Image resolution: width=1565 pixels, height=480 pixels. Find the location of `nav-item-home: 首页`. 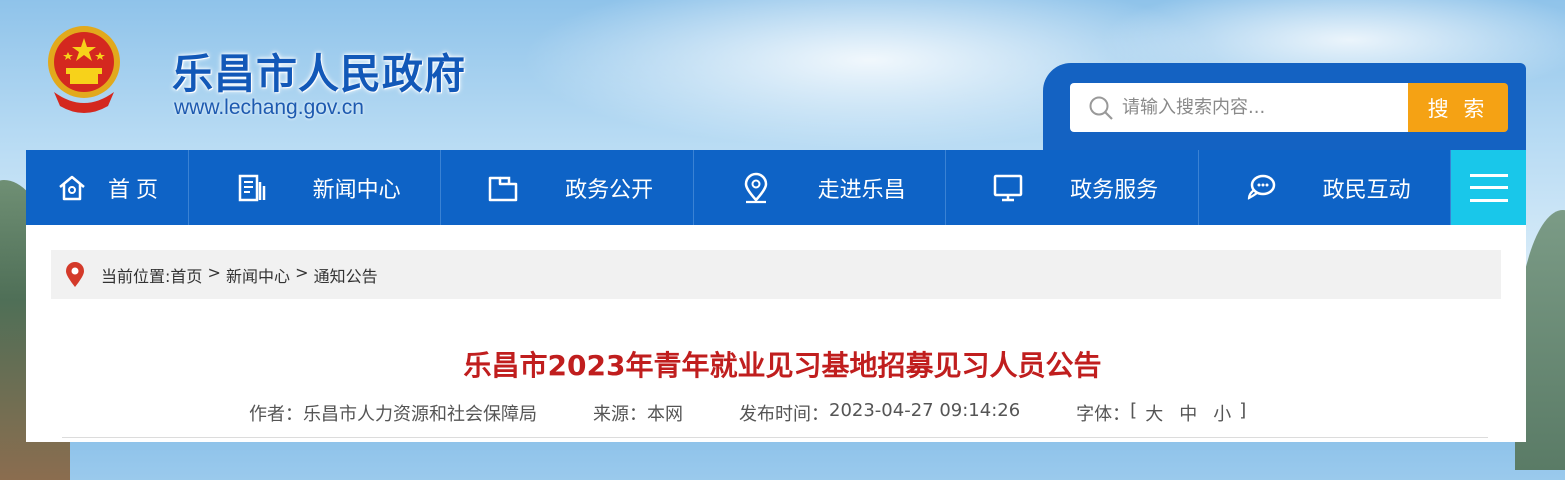

nav-item-home: 首页 is located at coordinates (107, 187).